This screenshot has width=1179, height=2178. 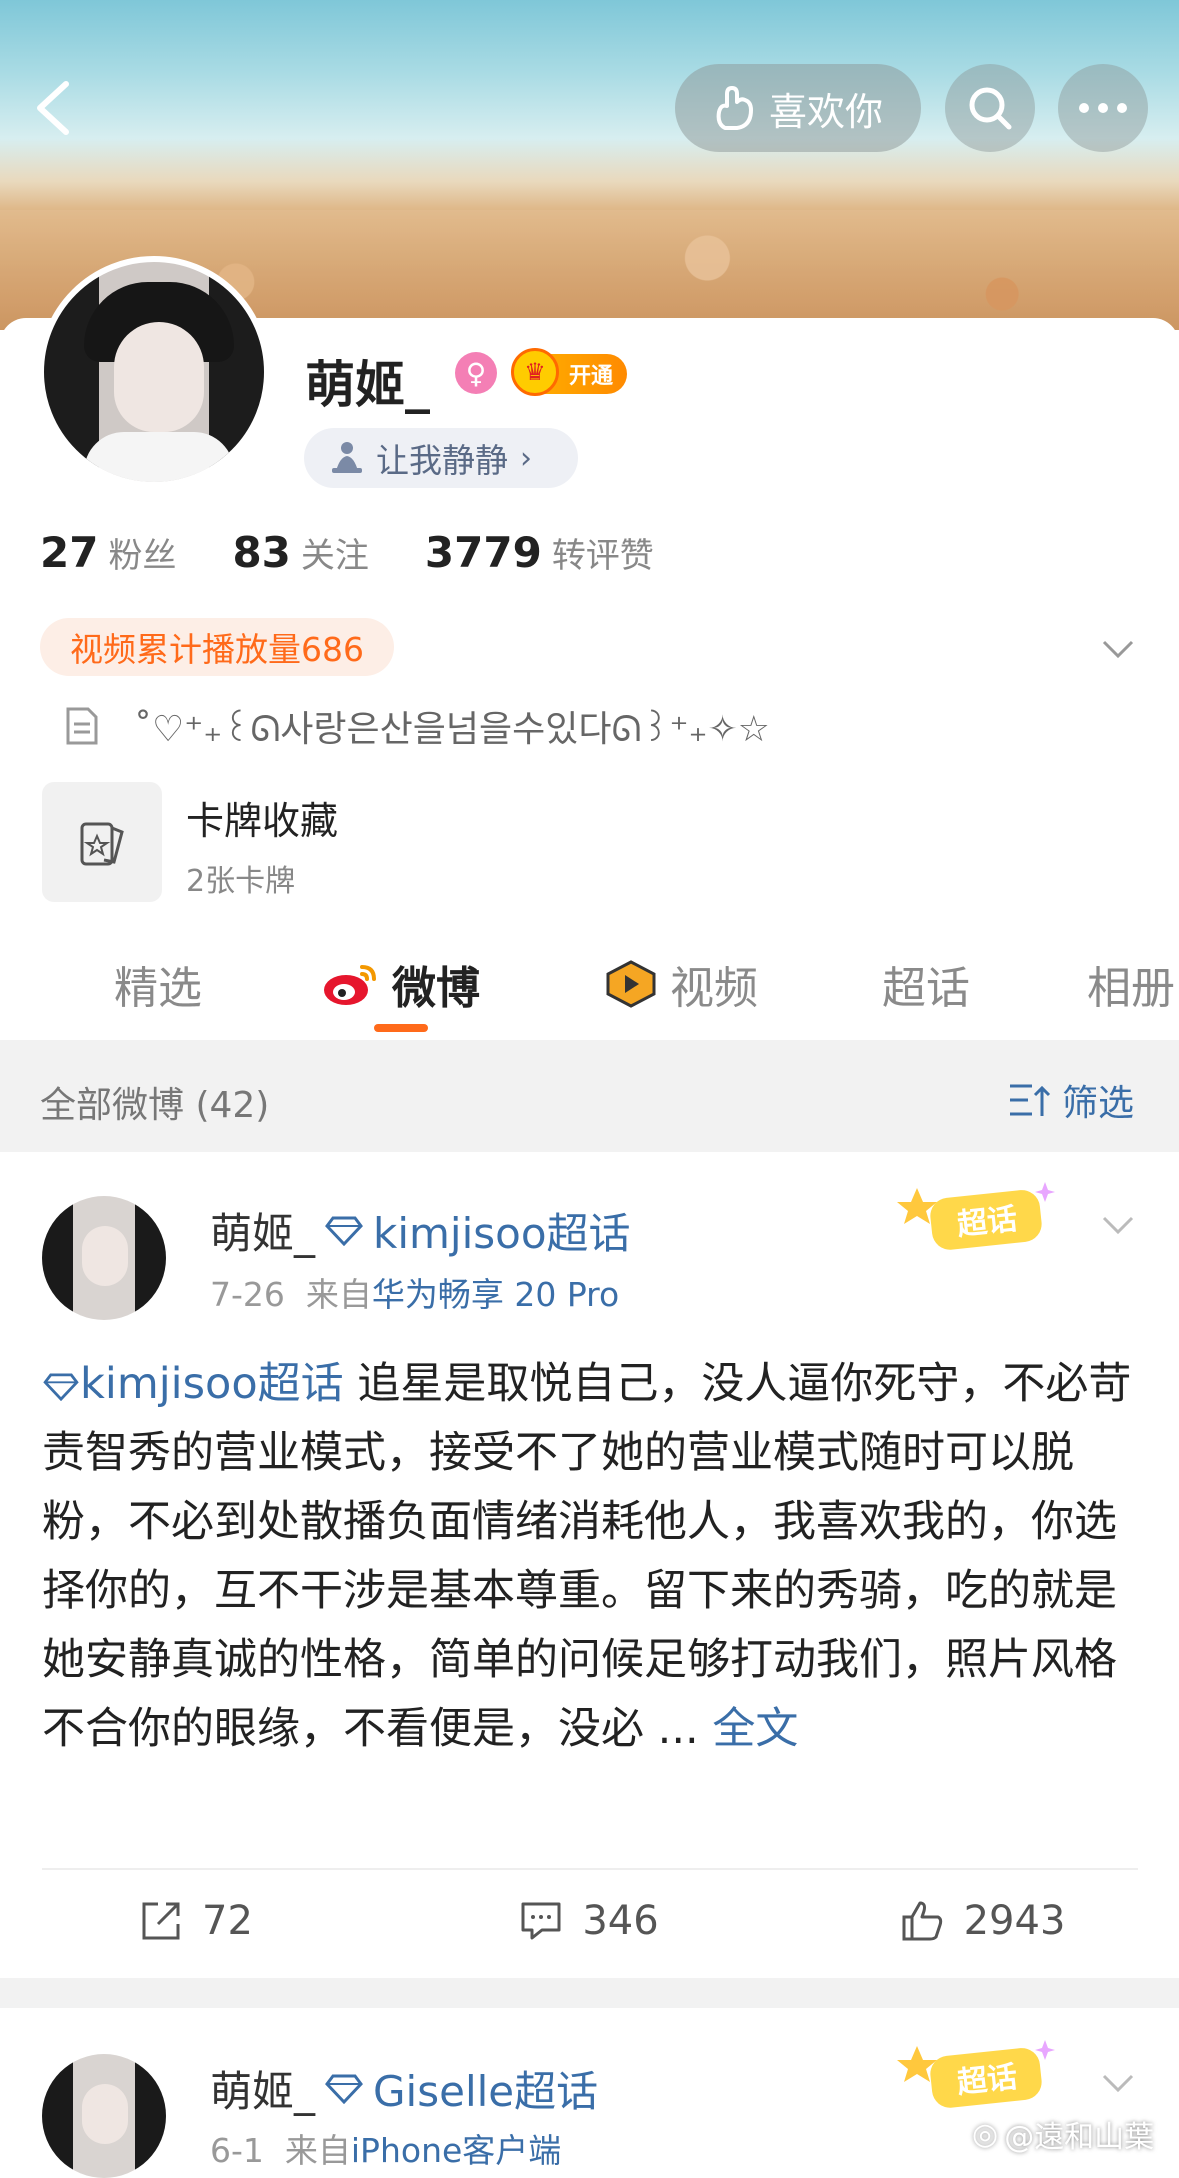 I want to click on bio-text: ˚♡⁺₊꒰ᘏ사랑은산을넘을수있다ᘏ꒱⁺₊✧☆, so click(x=452, y=729).